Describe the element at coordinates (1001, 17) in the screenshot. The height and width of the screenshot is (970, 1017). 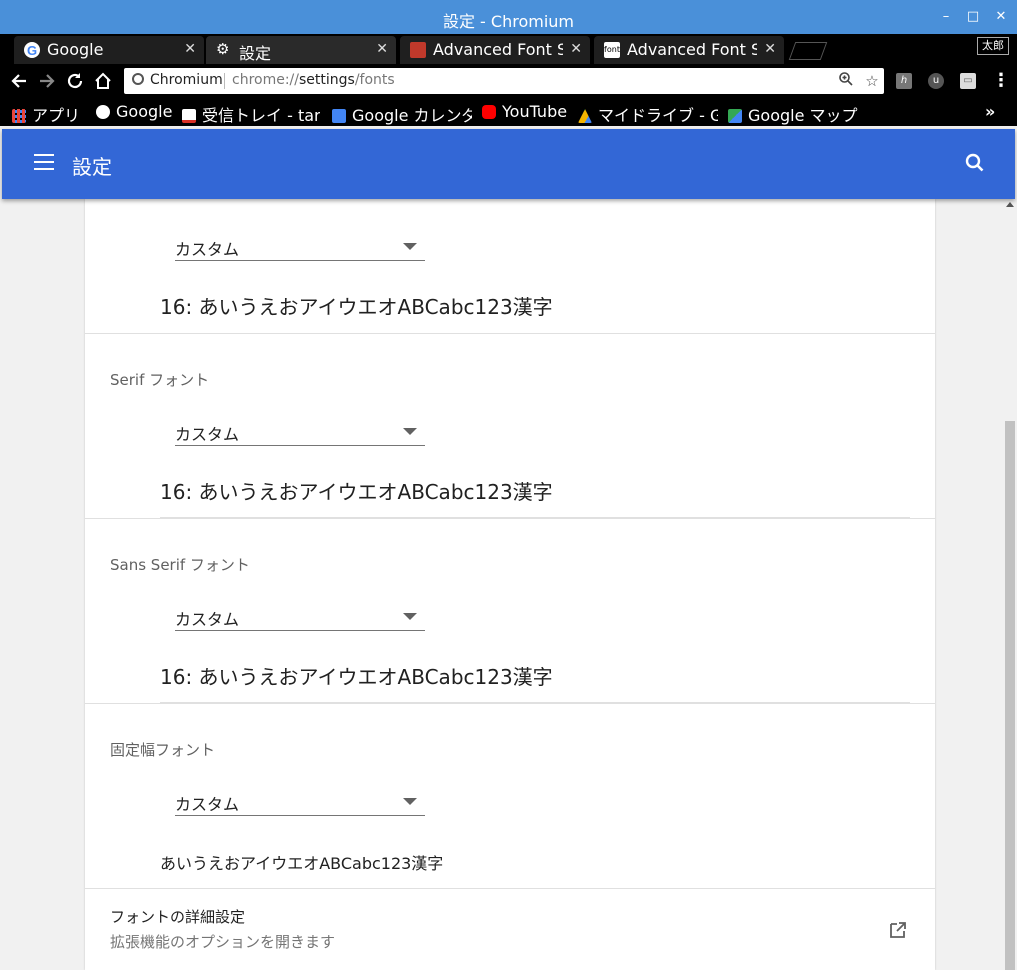
I see `close-window-button: ✕` at that location.